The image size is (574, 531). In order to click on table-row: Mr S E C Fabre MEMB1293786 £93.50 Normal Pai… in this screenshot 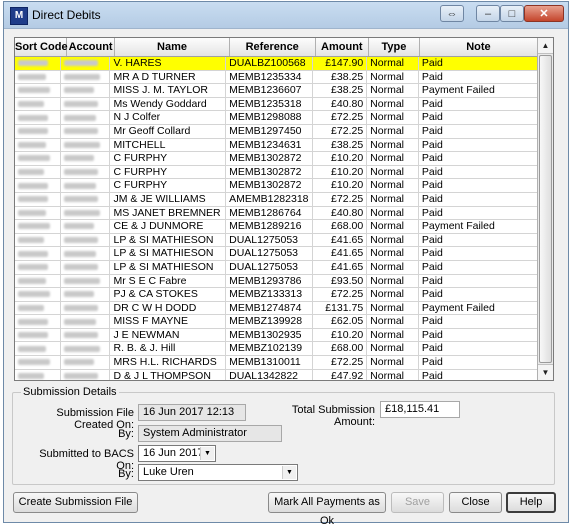, I will do `click(276, 281)`.